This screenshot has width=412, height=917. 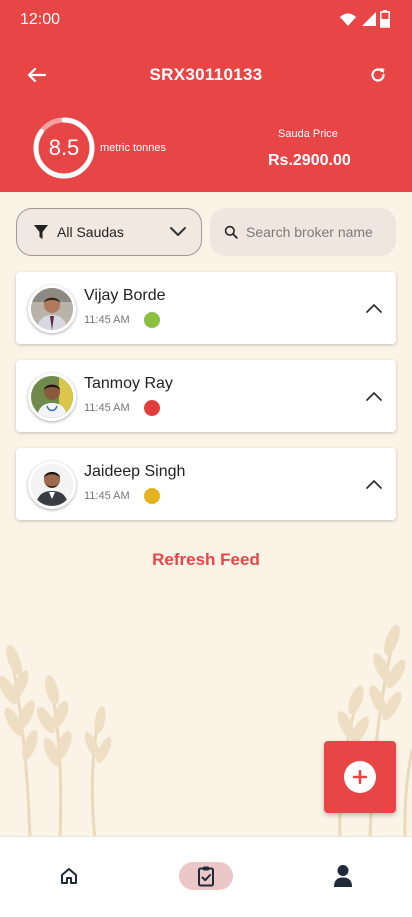 I want to click on quantity-gauge: 8.5, so click(x=64, y=148).